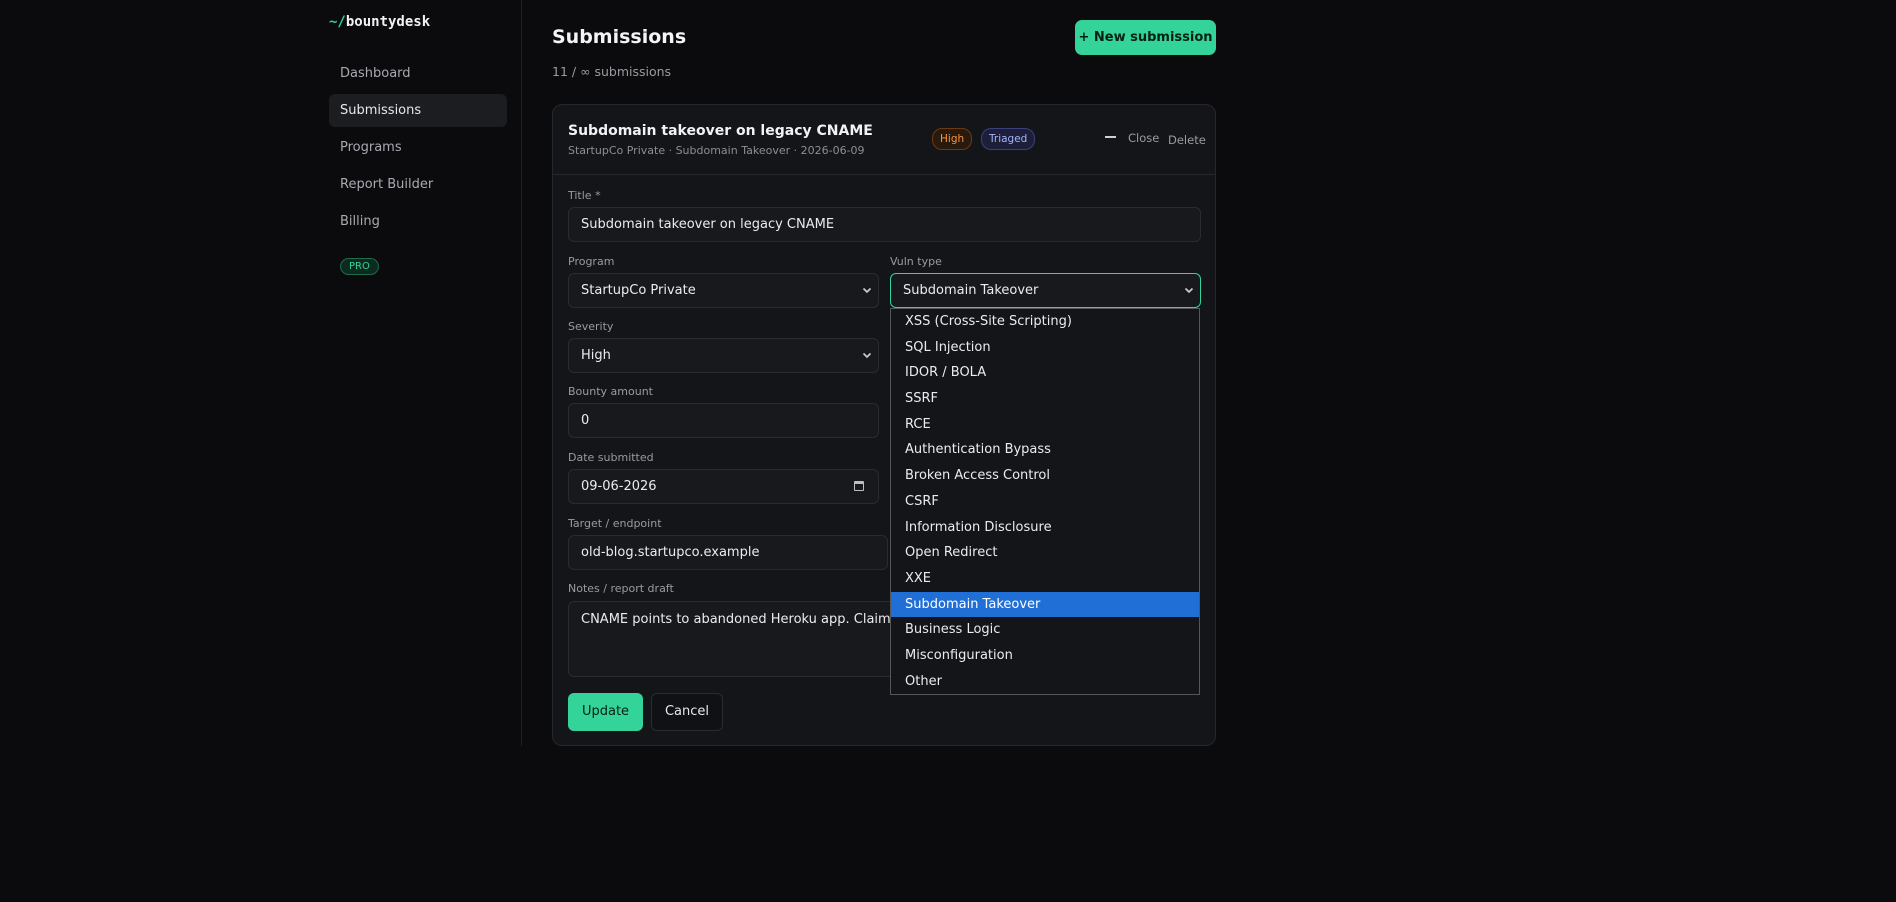  Describe the element at coordinates (418, 184) in the screenshot. I see `sidebar-item-report-builder: Report Builder` at that location.